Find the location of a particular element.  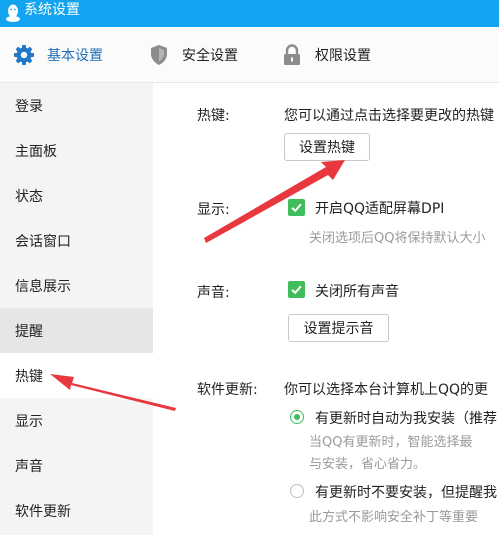

tab-security-settings: 安全设置 is located at coordinates (193, 54).